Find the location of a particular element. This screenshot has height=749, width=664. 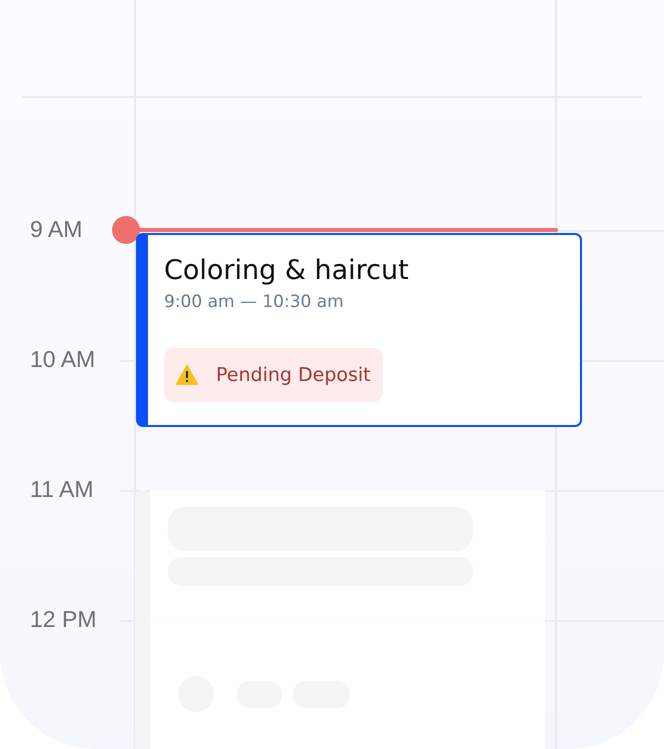

hour-label: 12 PM is located at coordinates (63, 619).